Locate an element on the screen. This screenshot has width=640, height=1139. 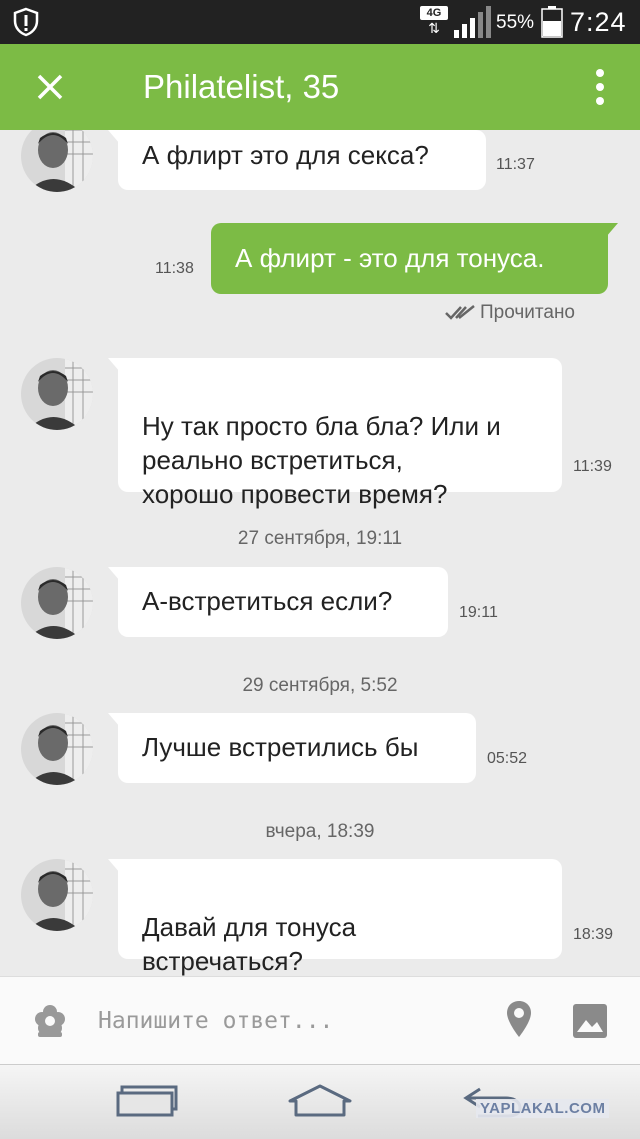
network-indicator: 4G ⇅ is located at coordinates (434, 23).